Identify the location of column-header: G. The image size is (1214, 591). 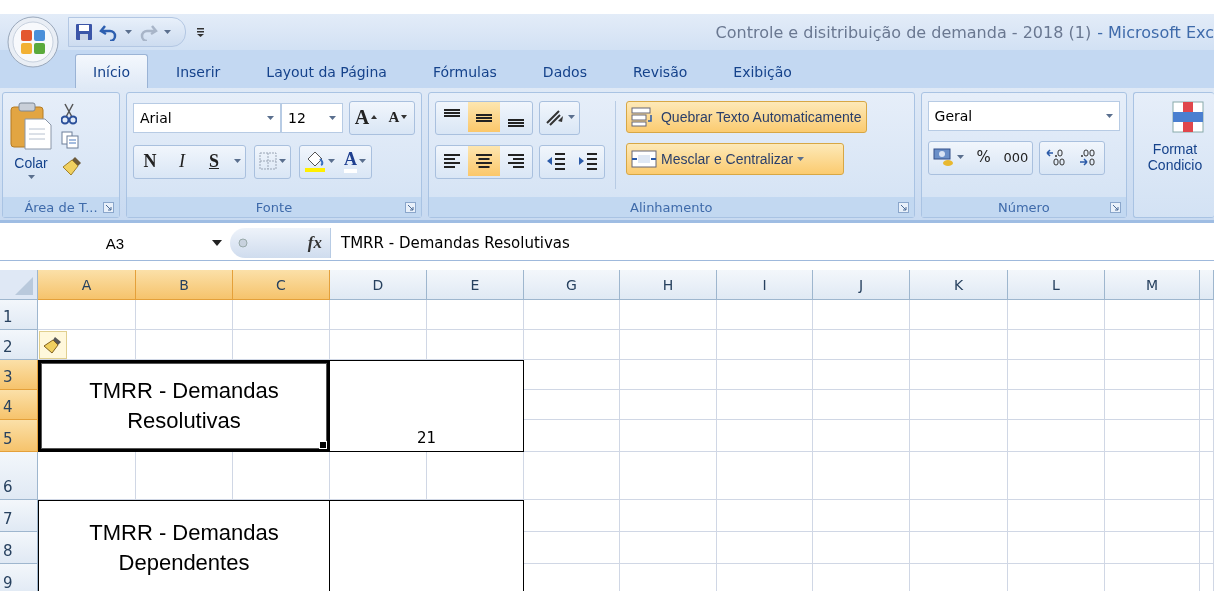
(572, 285).